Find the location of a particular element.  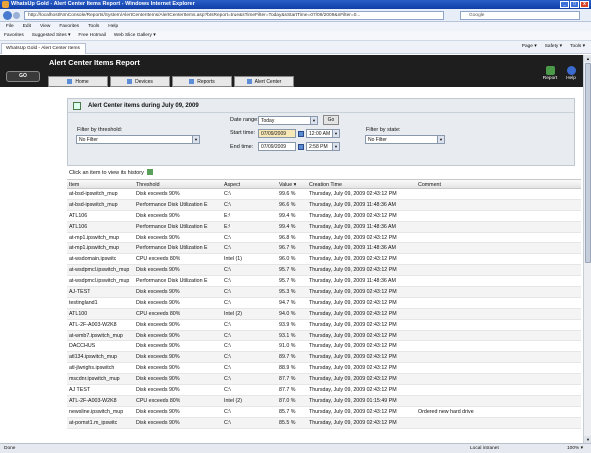

favorites-item-2: Free Hotmail is located at coordinates (91, 35).